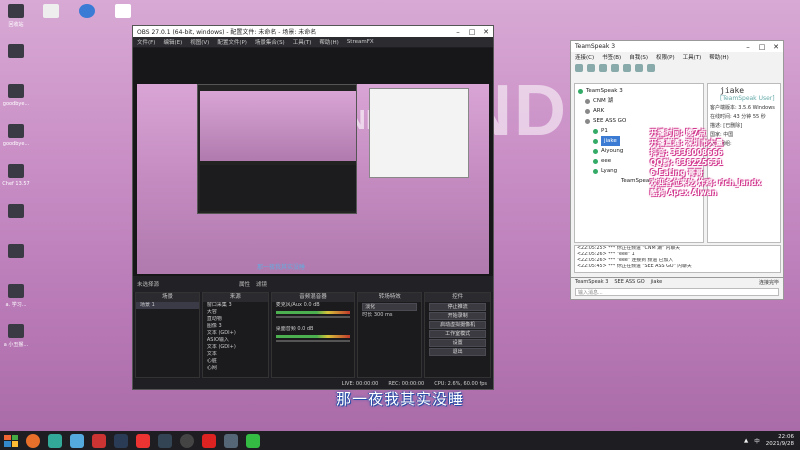 The height and width of the screenshot is (450, 800). What do you see at coordinates (457, 325) in the screenshot?
I see `virtual-camera-button: 启动虚拟摄像机` at bounding box center [457, 325].